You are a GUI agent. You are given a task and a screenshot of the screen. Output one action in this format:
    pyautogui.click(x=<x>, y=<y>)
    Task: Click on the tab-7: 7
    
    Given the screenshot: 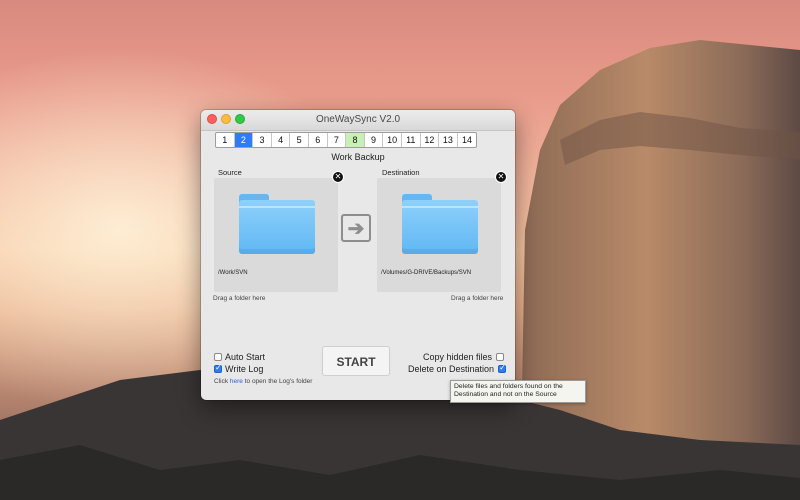 What is the action you would take?
    pyautogui.click(x=337, y=140)
    